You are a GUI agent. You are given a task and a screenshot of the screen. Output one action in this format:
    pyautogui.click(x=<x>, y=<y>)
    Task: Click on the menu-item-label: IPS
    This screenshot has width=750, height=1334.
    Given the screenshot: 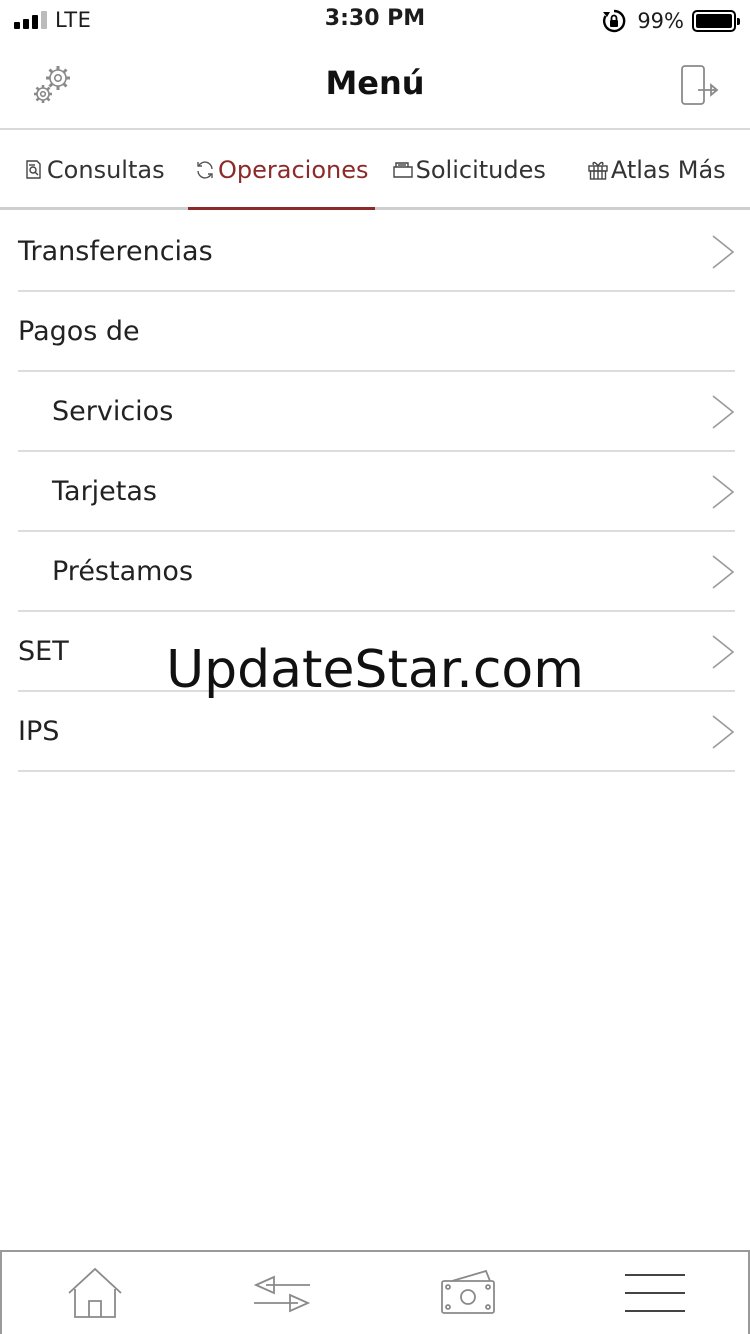 What is the action you would take?
    pyautogui.click(x=39, y=731)
    